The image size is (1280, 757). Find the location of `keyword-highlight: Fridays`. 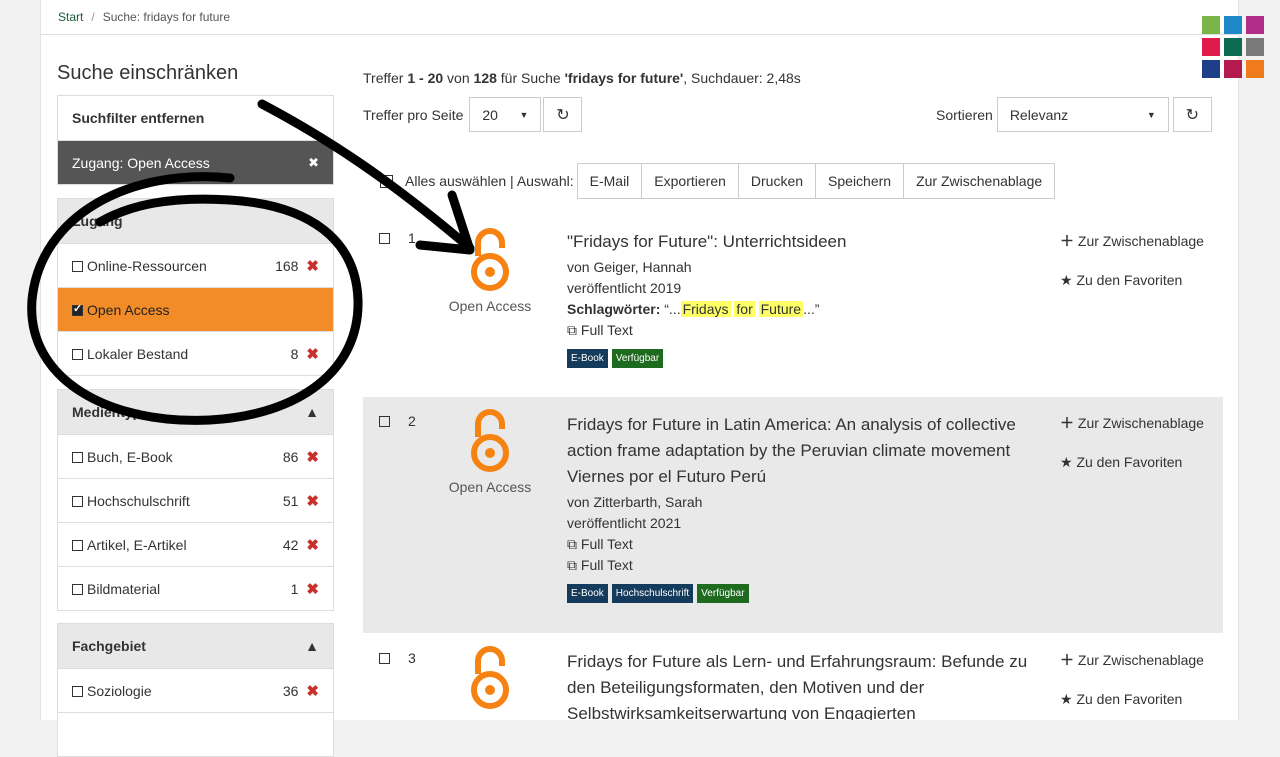

keyword-highlight: Fridays is located at coordinates (705, 309).